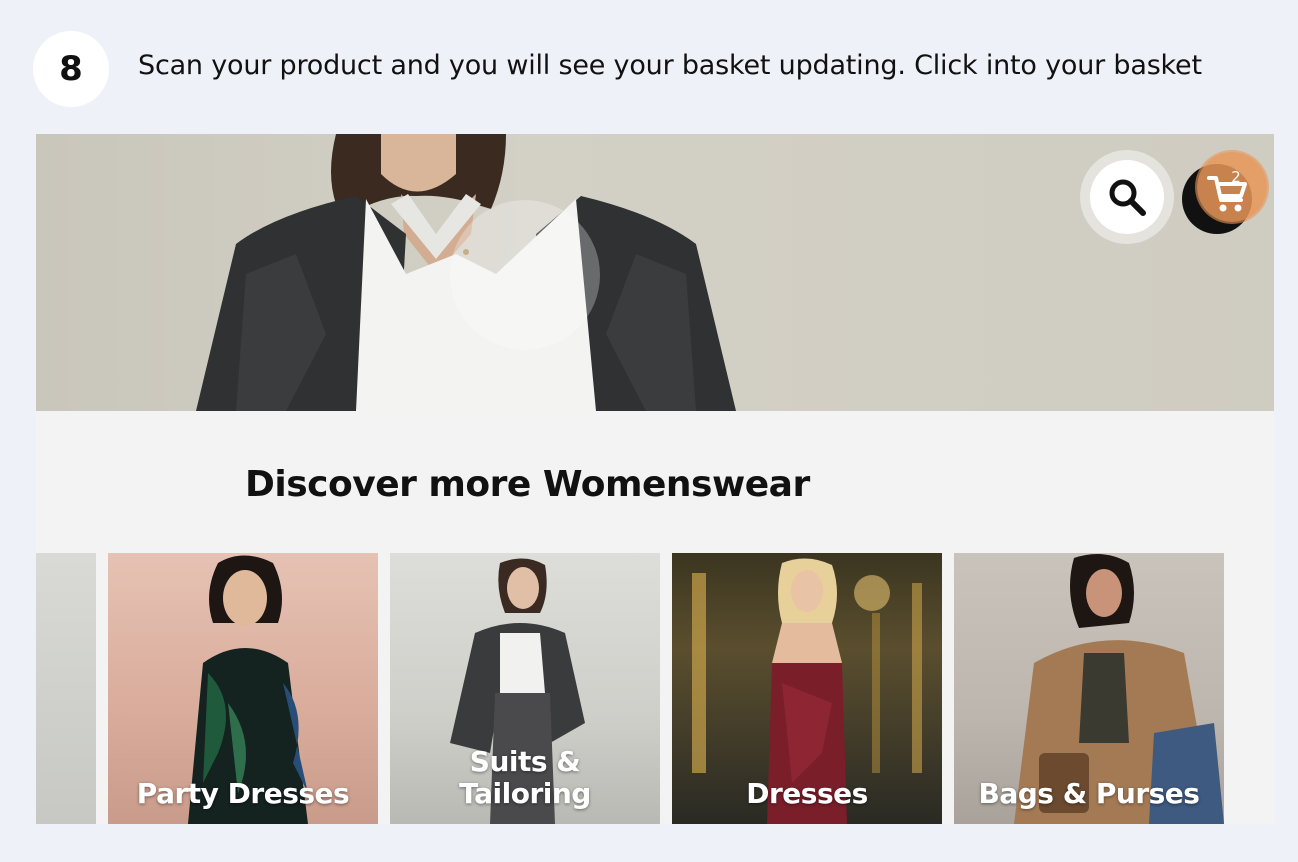 This screenshot has height=862, width=1298. I want to click on step-number-badge: 8, so click(71, 69).